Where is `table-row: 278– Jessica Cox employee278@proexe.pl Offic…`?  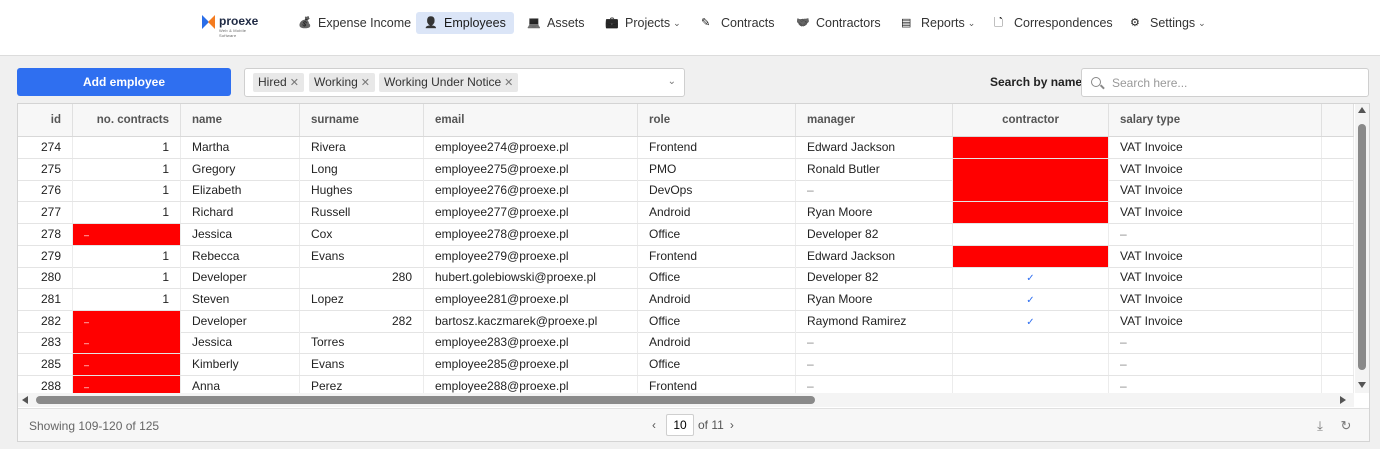
table-row: 278– Jessica Cox employee278@proexe.pl Offic… is located at coordinates (686, 234).